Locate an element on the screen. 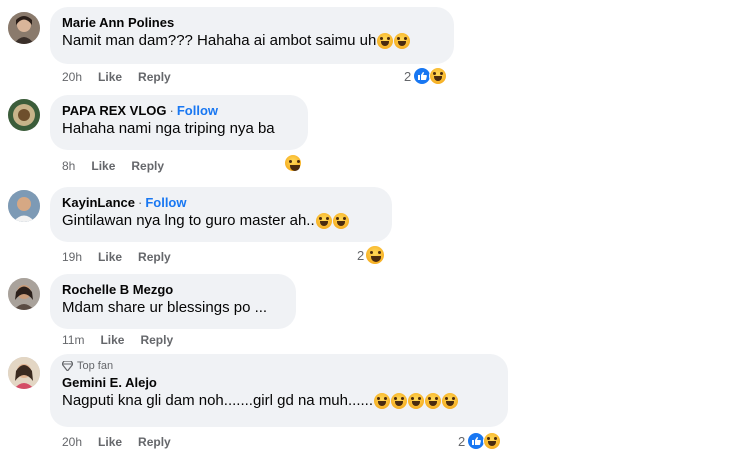 This screenshot has width=750, height=458. commenter-name: PAPA REX VLOG is located at coordinates (114, 110).